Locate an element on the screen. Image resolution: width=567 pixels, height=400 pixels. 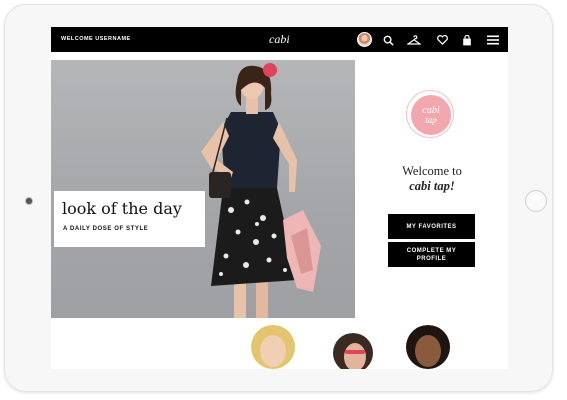
menu-icon is located at coordinates (493, 40).